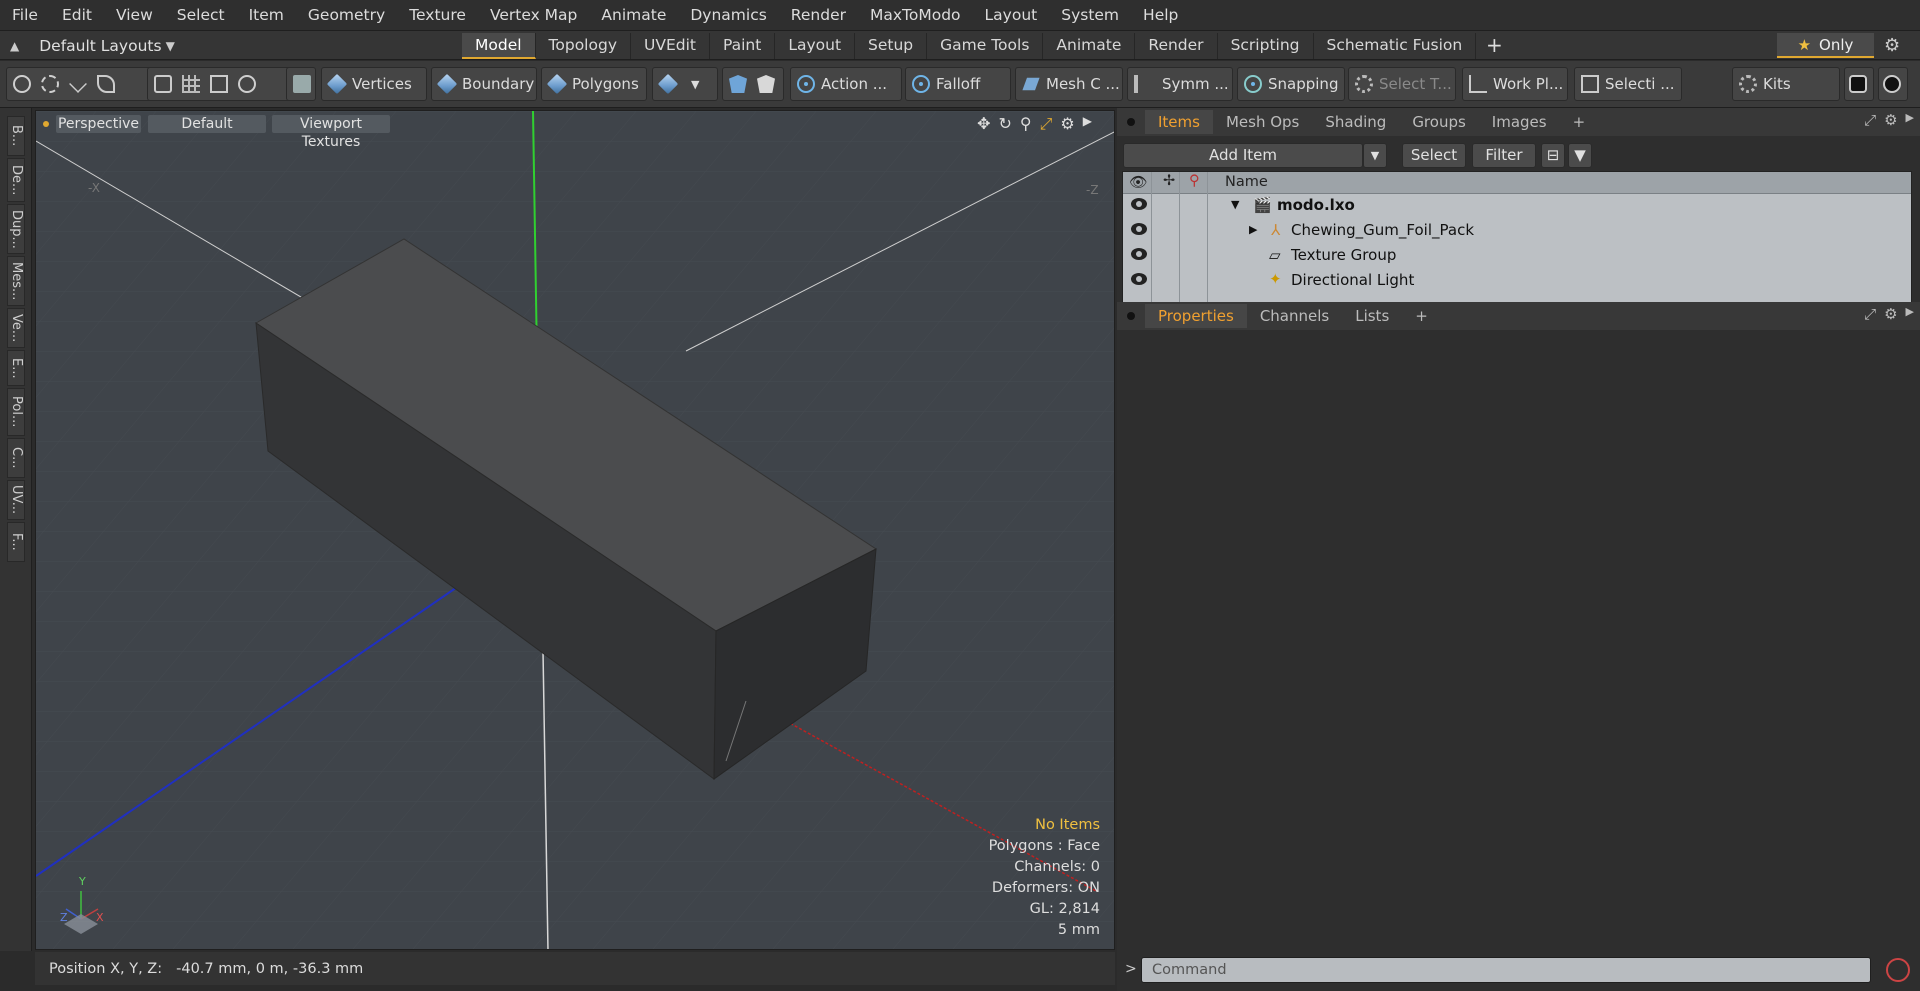  I want to click on snapping-button: Snapping, so click(1291, 84).